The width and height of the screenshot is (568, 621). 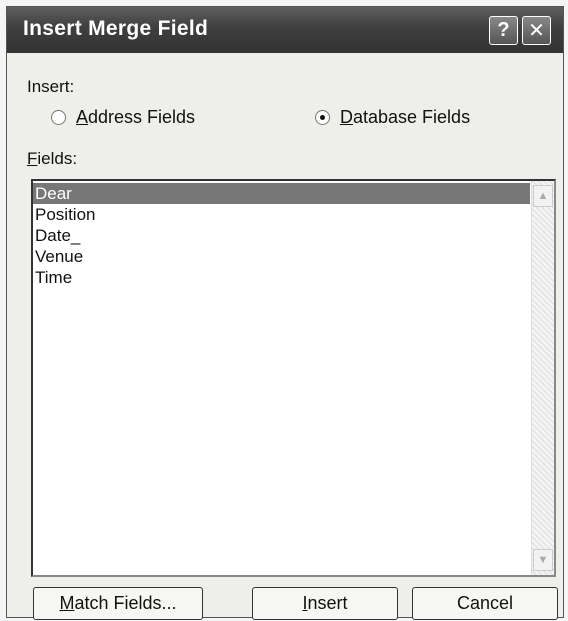 What do you see at coordinates (485, 603) in the screenshot?
I see `cancel-button: Cancel` at bounding box center [485, 603].